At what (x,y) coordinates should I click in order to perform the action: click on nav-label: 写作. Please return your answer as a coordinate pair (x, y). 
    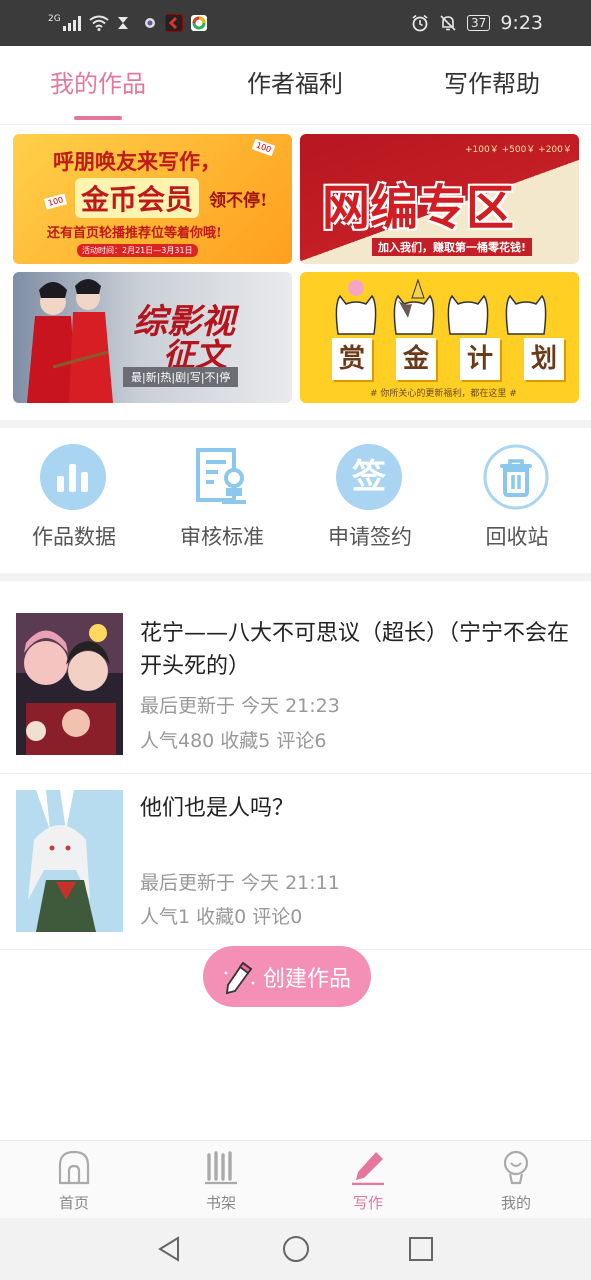
    Looking at the image, I should click on (367, 1203).